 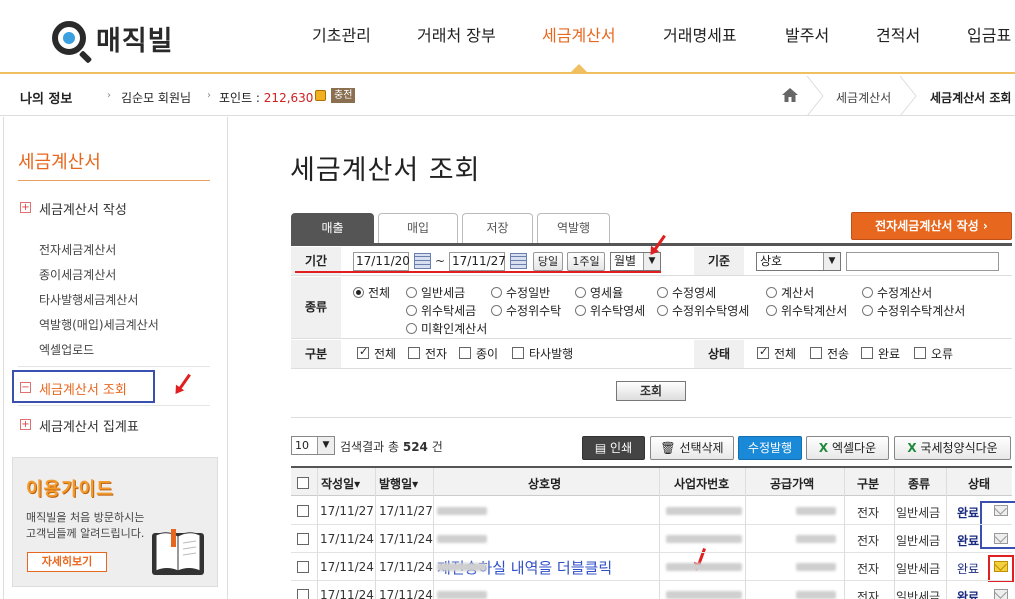 What do you see at coordinates (807, 34) in the screenshot?
I see `nav-purchase-order: 발주서` at bounding box center [807, 34].